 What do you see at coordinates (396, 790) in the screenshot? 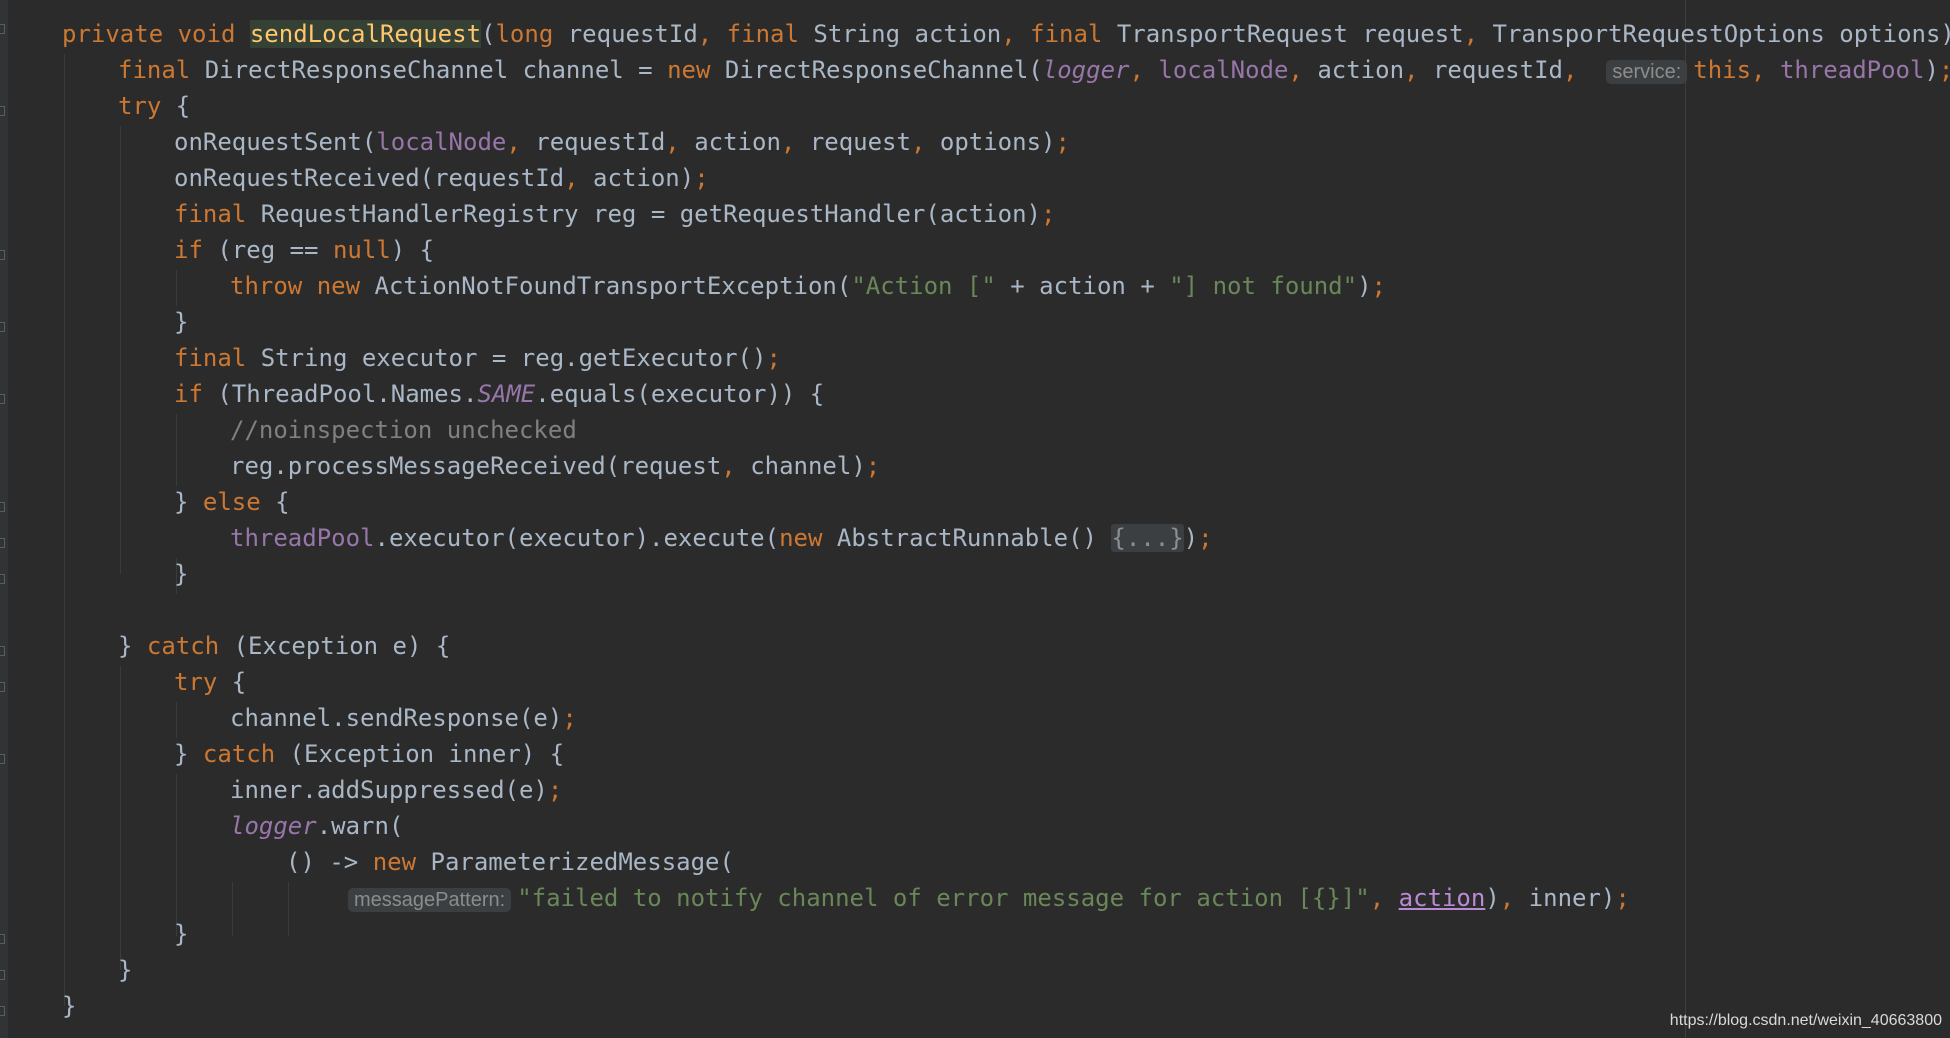
I see `code-line: inner.addSuppressed(e);` at bounding box center [396, 790].